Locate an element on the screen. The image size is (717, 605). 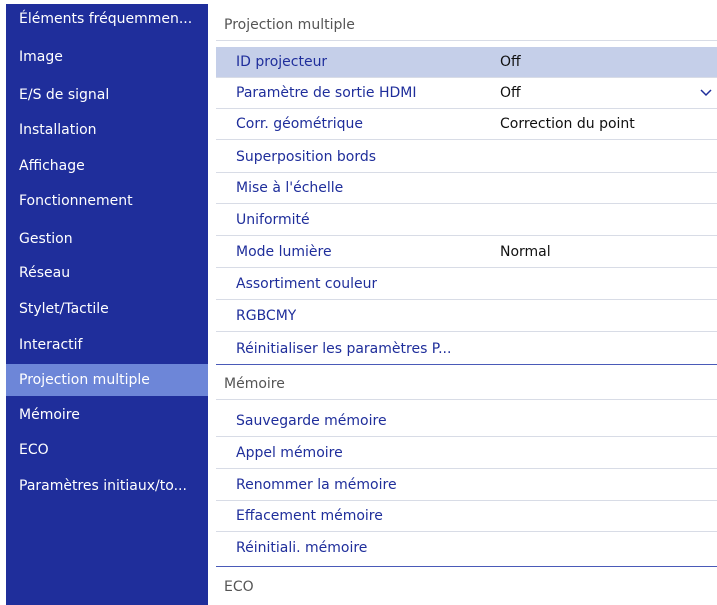
menu-row-label: Mise à l'échelle is located at coordinates (290, 188).